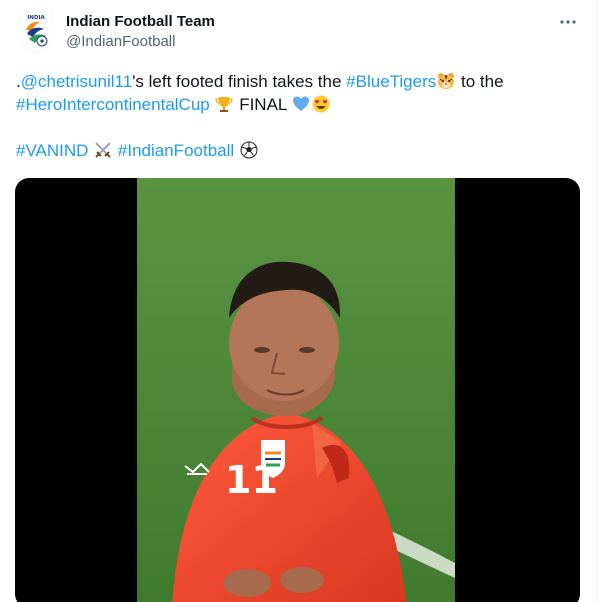  What do you see at coordinates (103, 150) in the screenshot?
I see `crossed-swords-icon` at bounding box center [103, 150].